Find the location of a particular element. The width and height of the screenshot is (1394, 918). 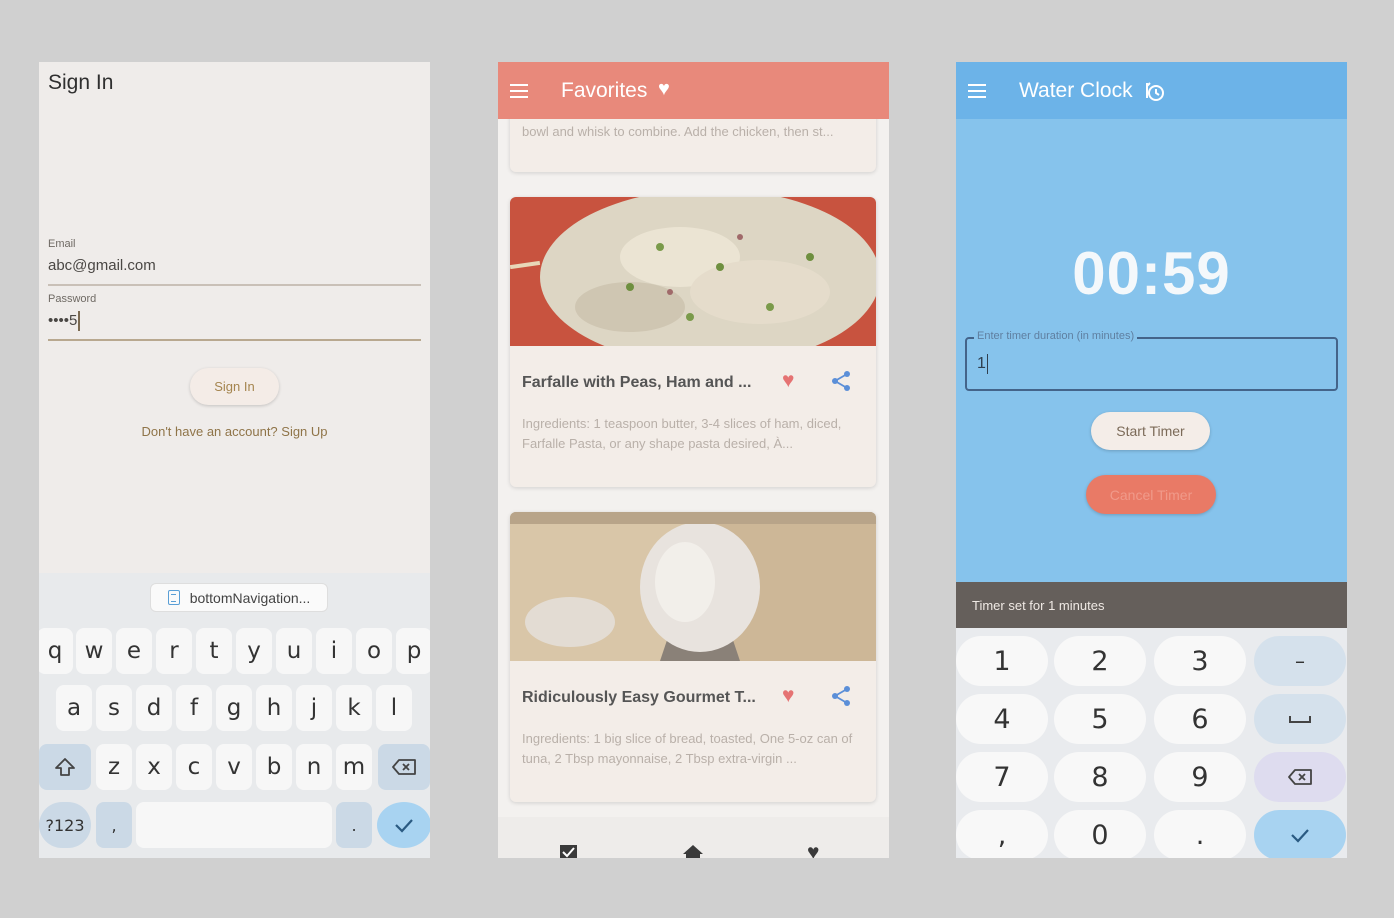

timer-display: 00:59 is located at coordinates (1151, 273).